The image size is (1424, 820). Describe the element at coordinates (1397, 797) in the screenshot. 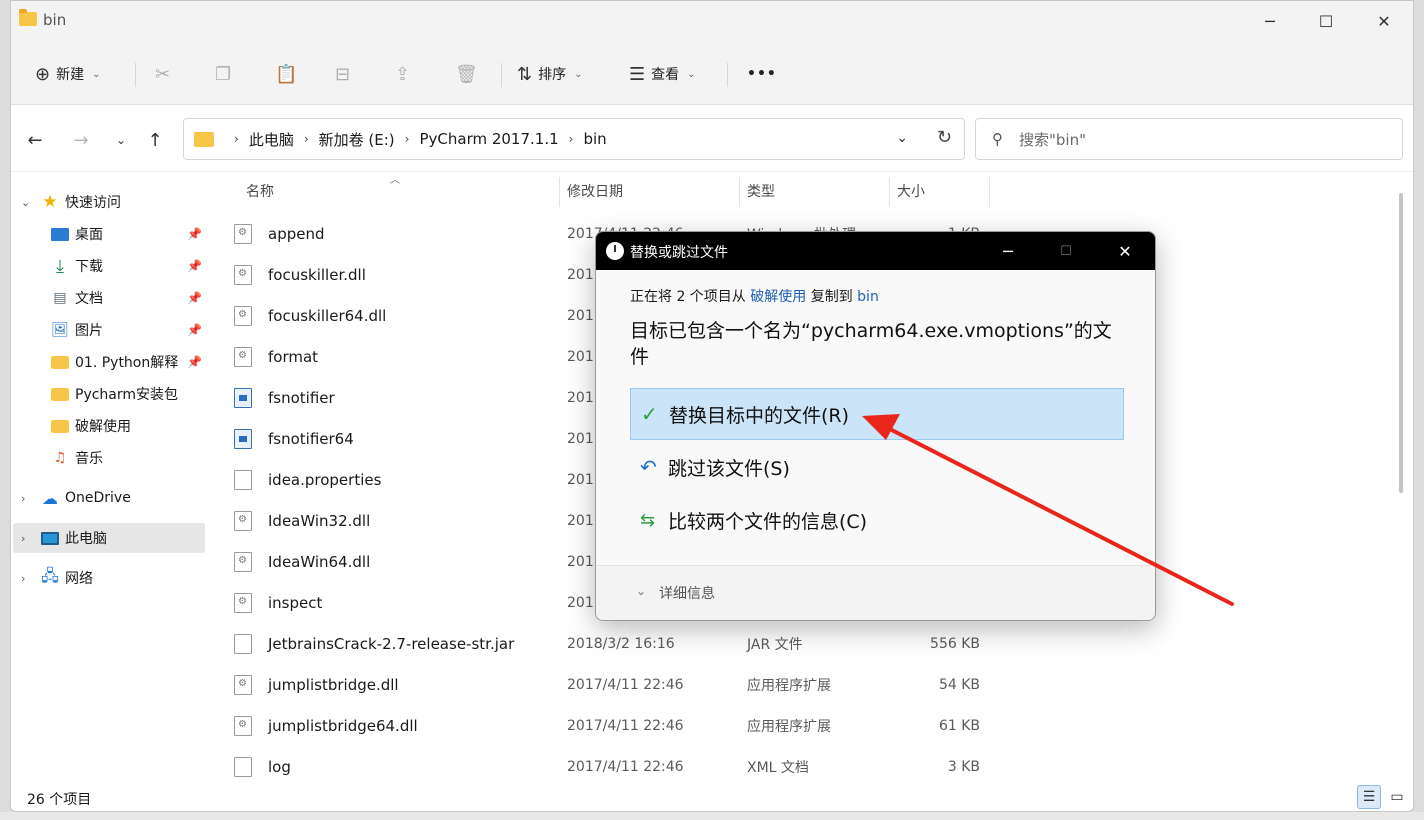

I see `tiles-view-icon: ▭` at that location.